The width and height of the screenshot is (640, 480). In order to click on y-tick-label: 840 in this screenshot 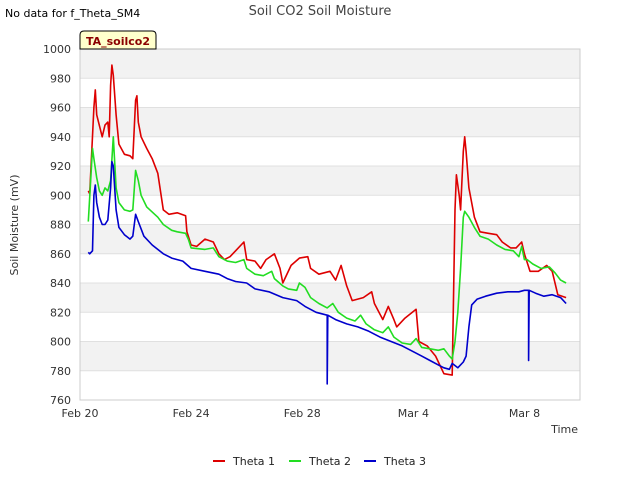, I will do `click(60, 283)`.